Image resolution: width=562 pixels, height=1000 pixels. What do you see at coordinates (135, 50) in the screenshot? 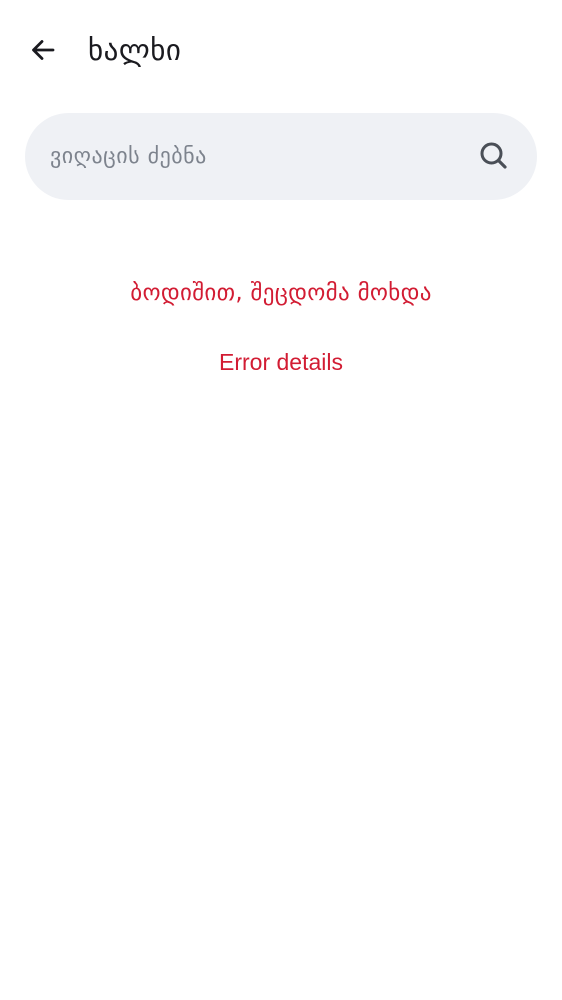
I see `page-title: ხალხი` at bounding box center [135, 50].